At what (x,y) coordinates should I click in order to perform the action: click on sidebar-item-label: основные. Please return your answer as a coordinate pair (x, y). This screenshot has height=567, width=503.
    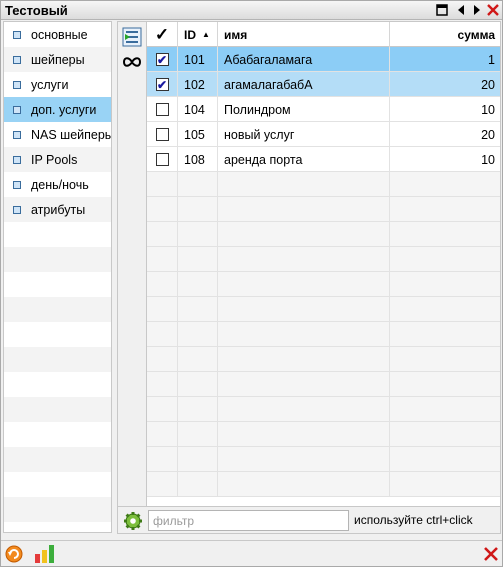
    Looking at the image, I should click on (59, 34).